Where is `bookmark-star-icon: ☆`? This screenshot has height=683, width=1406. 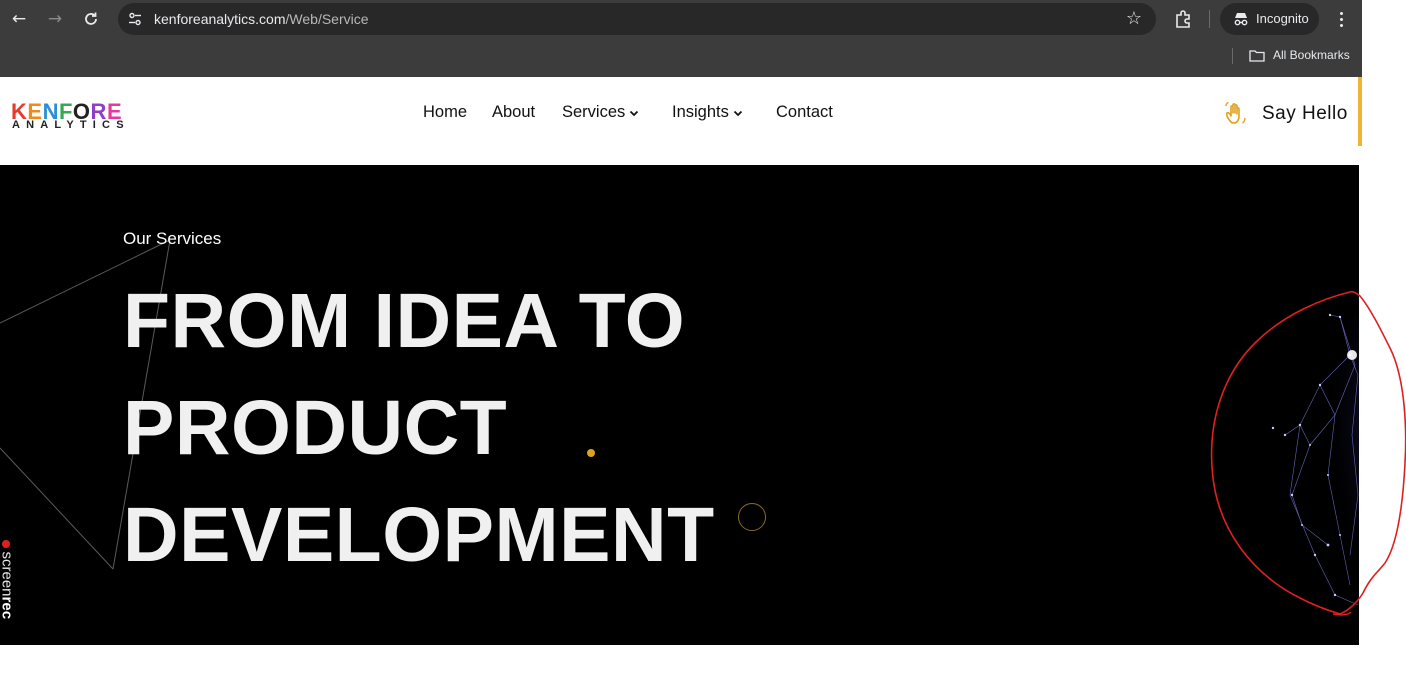 bookmark-star-icon: ☆ is located at coordinates (1134, 18).